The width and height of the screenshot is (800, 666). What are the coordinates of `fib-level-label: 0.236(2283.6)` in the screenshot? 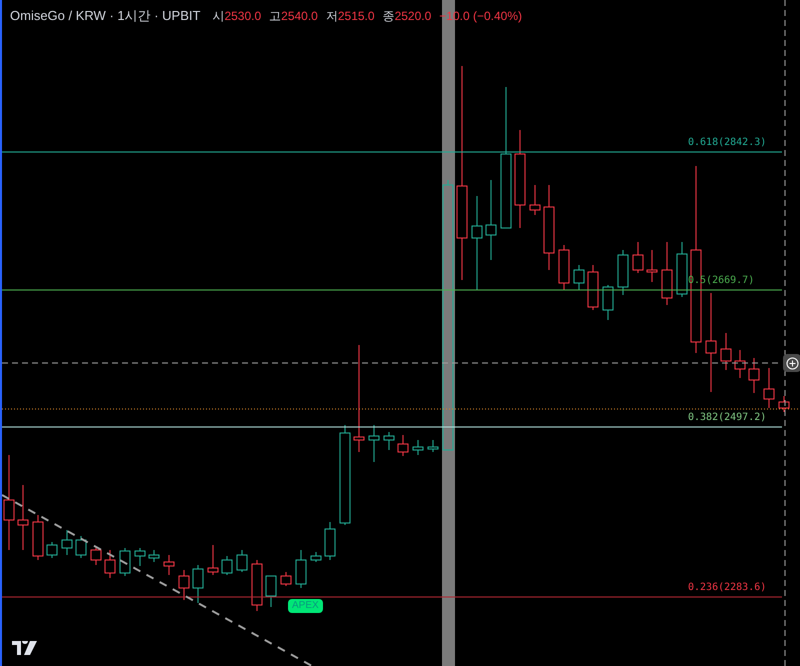 It's located at (727, 588).